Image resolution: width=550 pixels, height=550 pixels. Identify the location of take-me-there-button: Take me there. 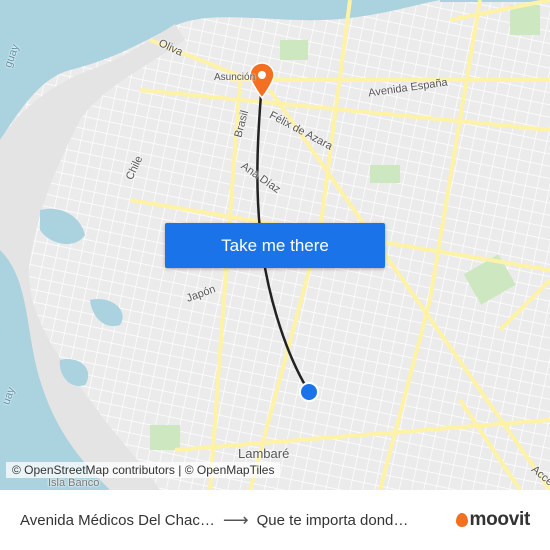
(275, 245).